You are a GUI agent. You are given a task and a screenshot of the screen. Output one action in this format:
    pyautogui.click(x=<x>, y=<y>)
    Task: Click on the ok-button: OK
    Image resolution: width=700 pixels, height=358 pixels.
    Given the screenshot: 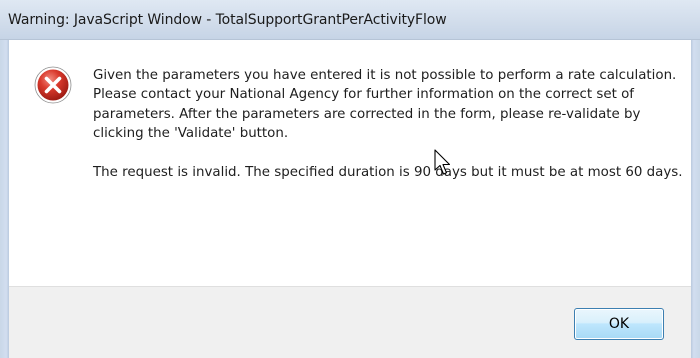 What is the action you would take?
    pyautogui.click(x=619, y=324)
    